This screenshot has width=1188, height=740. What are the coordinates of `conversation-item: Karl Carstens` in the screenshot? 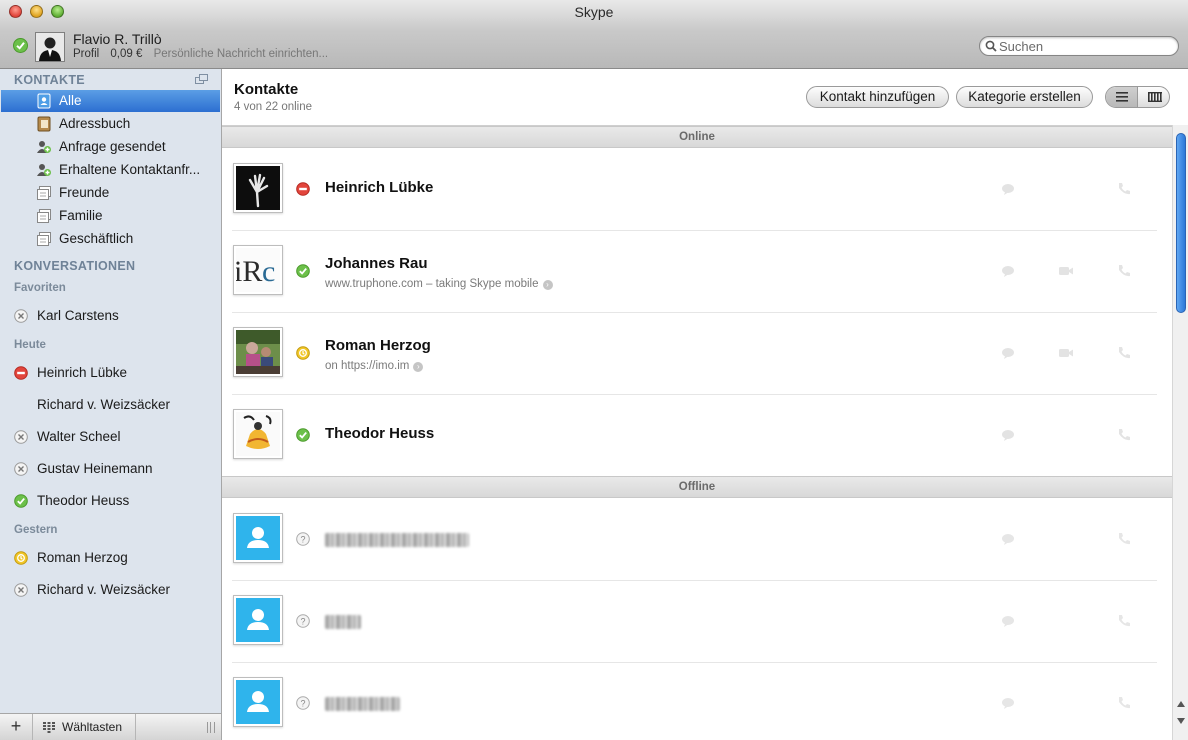 It's located at (110, 316).